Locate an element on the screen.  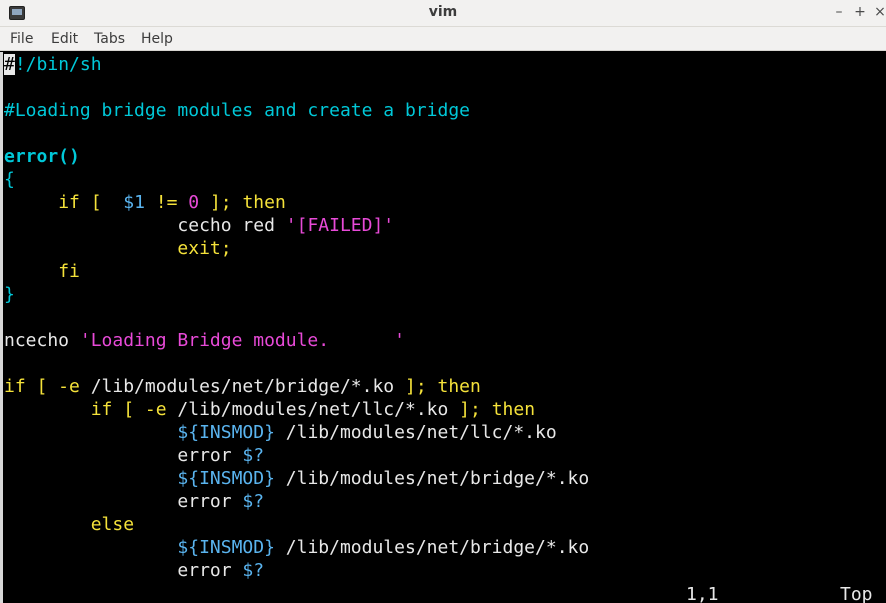
code-token: else is located at coordinates (112, 524).